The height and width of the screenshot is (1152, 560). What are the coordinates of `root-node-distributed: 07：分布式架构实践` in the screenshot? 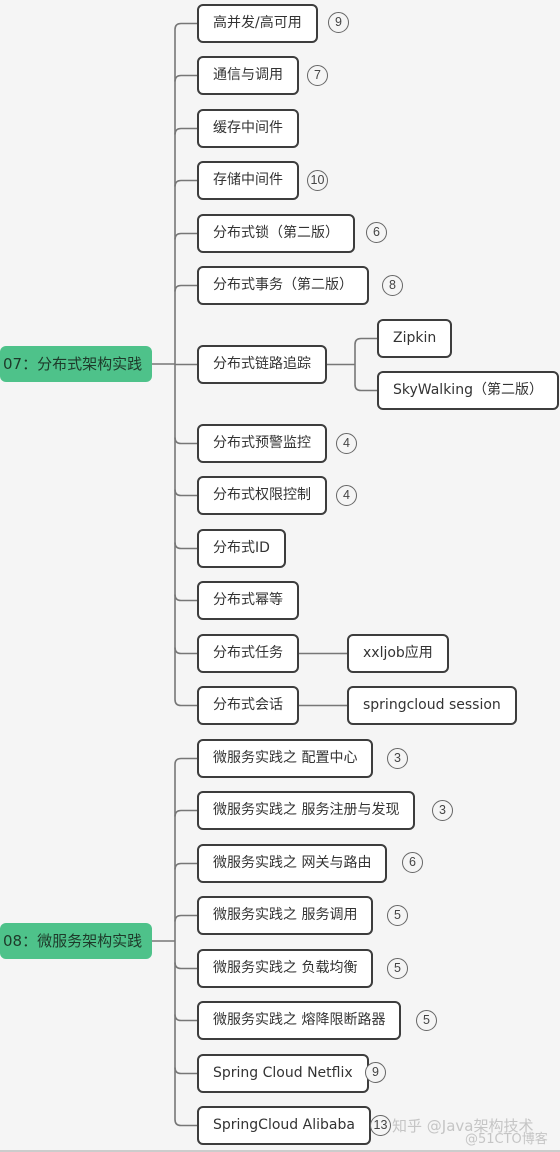 It's located at (76, 364).